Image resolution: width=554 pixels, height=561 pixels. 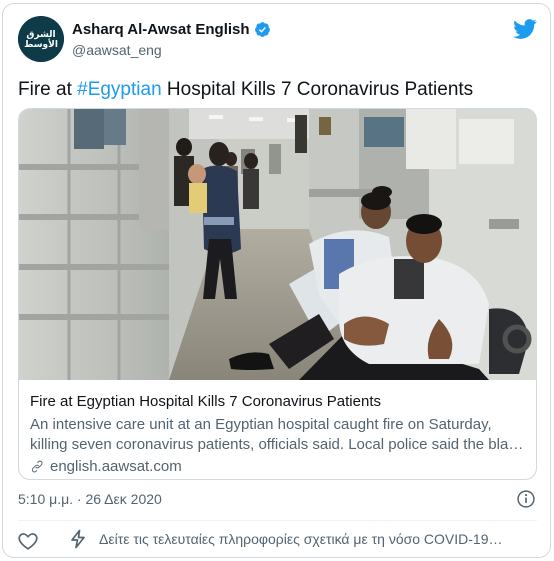 I want to click on footer-divider, so click(x=277, y=520).